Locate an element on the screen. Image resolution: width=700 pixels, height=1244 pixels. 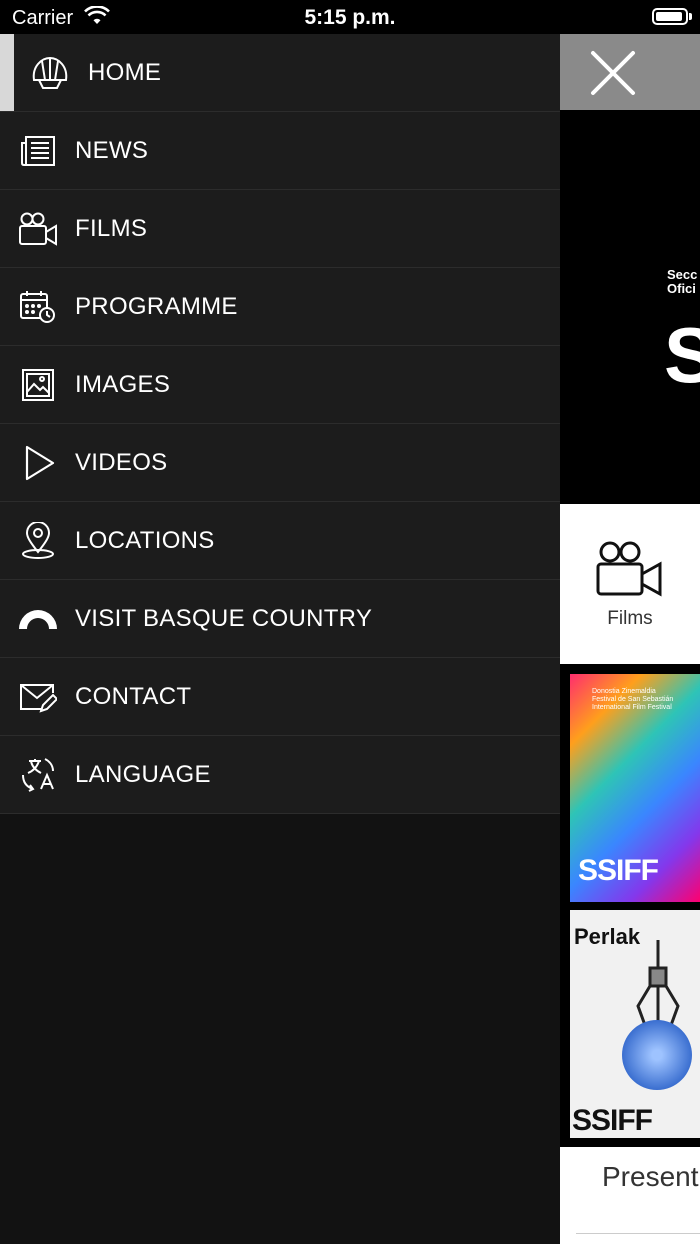
menu-item-contact: CONTACT is located at coordinates (280, 697).